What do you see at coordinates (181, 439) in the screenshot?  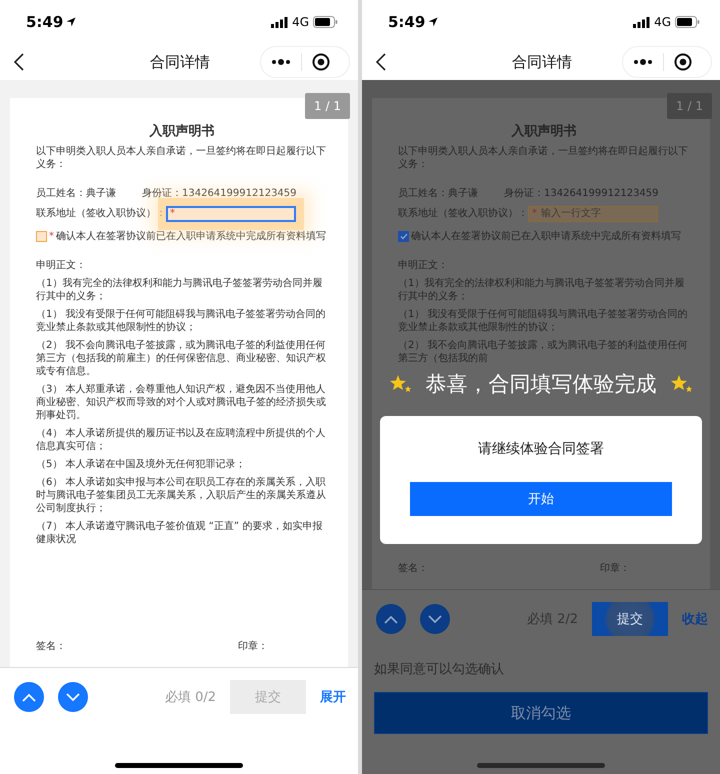 I see `clause-text: （4） 本人承诺所提供的履历证书以及在应聘流程中所提供的个人信息真实可信；` at bounding box center [181, 439].